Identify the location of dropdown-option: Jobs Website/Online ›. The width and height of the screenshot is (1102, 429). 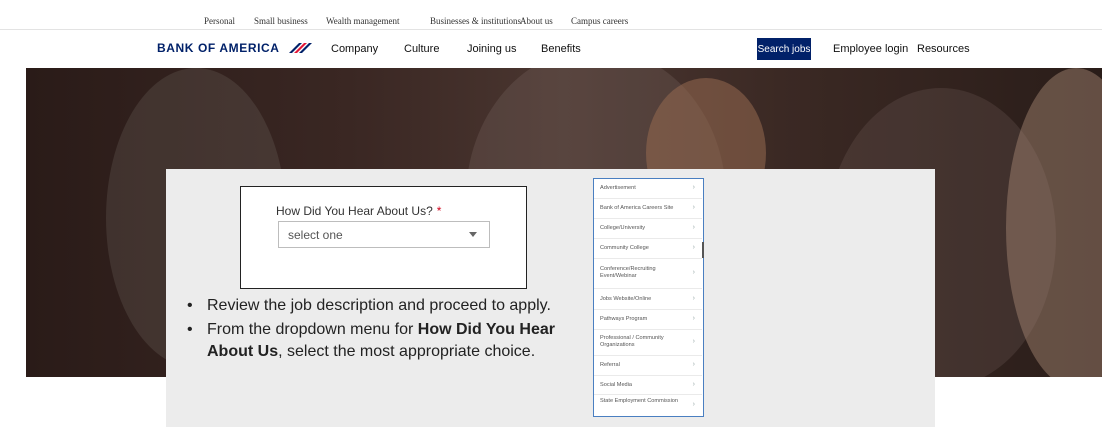
(648, 299).